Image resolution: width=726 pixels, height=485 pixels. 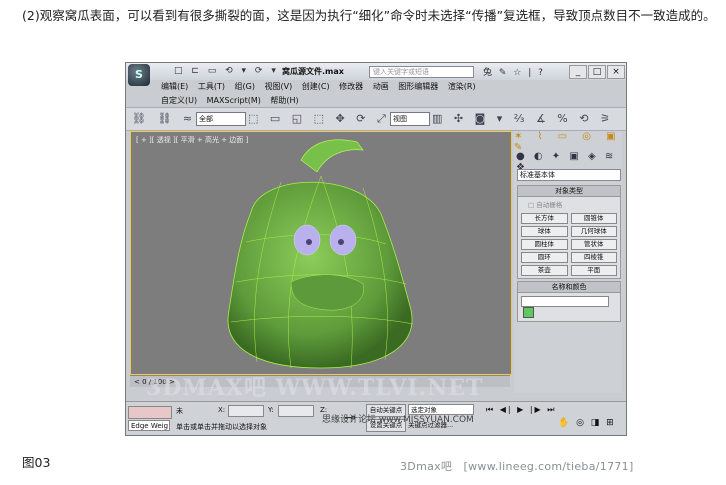 What do you see at coordinates (221, 119) in the screenshot?
I see `selection-filter-dropdown: 全部` at bounding box center [221, 119].